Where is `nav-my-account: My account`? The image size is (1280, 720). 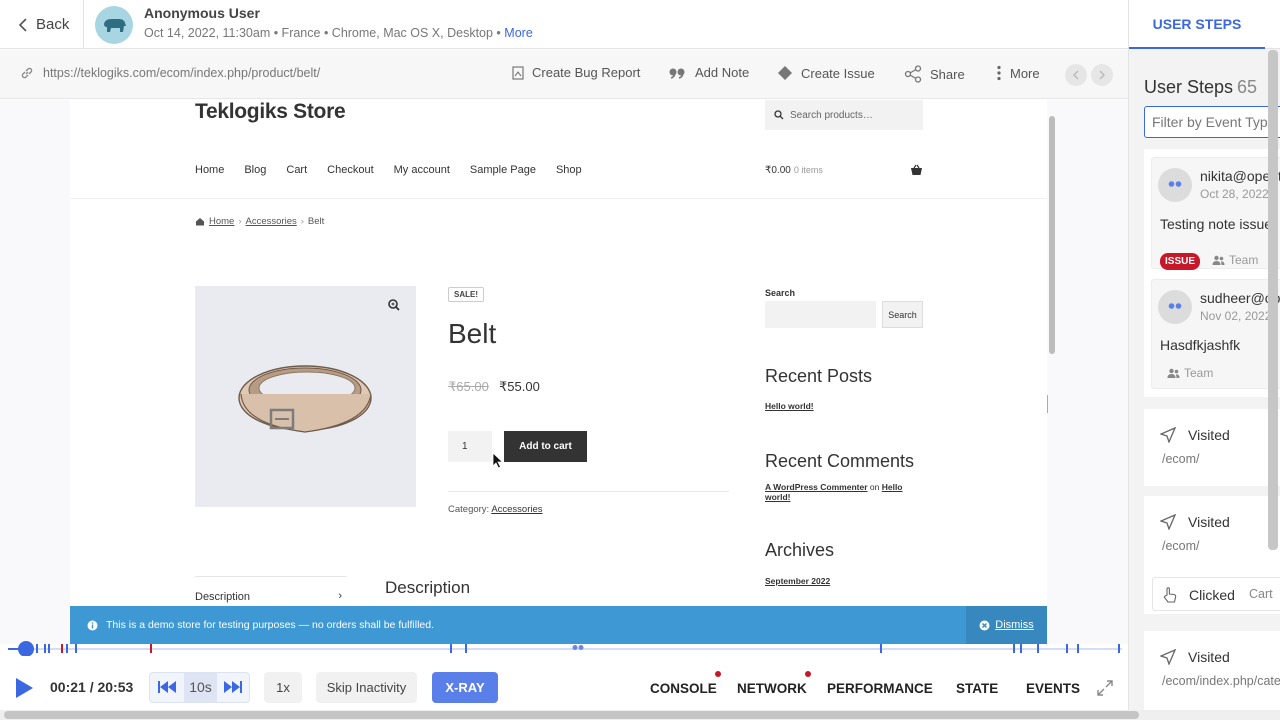 nav-my-account: My account is located at coordinates (422, 170).